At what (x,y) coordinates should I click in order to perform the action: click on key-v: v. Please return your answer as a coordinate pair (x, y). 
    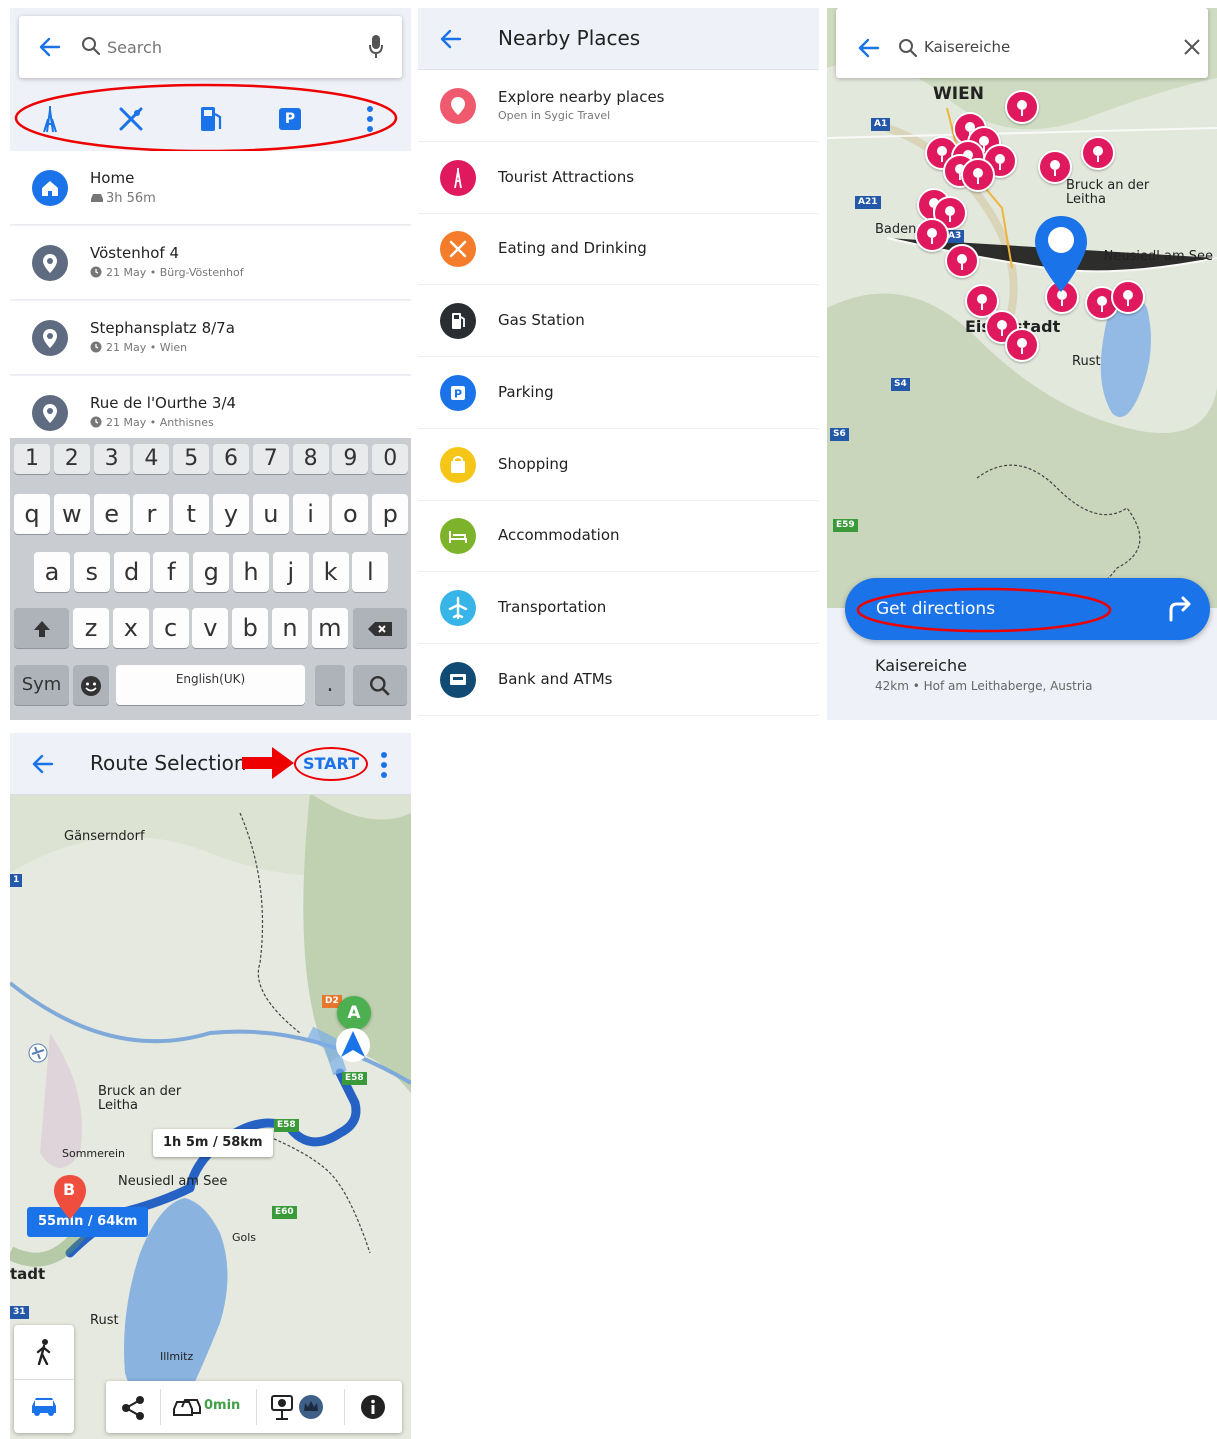
    Looking at the image, I should click on (210, 628).